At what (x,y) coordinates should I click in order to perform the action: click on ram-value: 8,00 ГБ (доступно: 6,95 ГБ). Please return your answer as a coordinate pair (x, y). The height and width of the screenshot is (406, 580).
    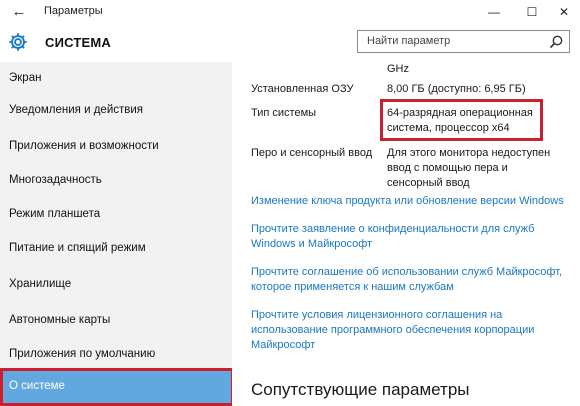
    Looking at the image, I should click on (456, 89).